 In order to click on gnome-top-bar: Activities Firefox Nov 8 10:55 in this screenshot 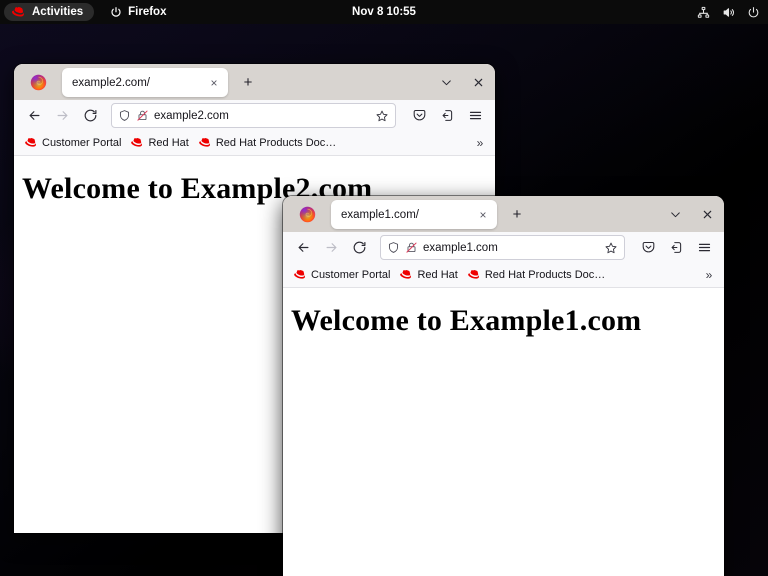, I will do `click(384, 12)`.